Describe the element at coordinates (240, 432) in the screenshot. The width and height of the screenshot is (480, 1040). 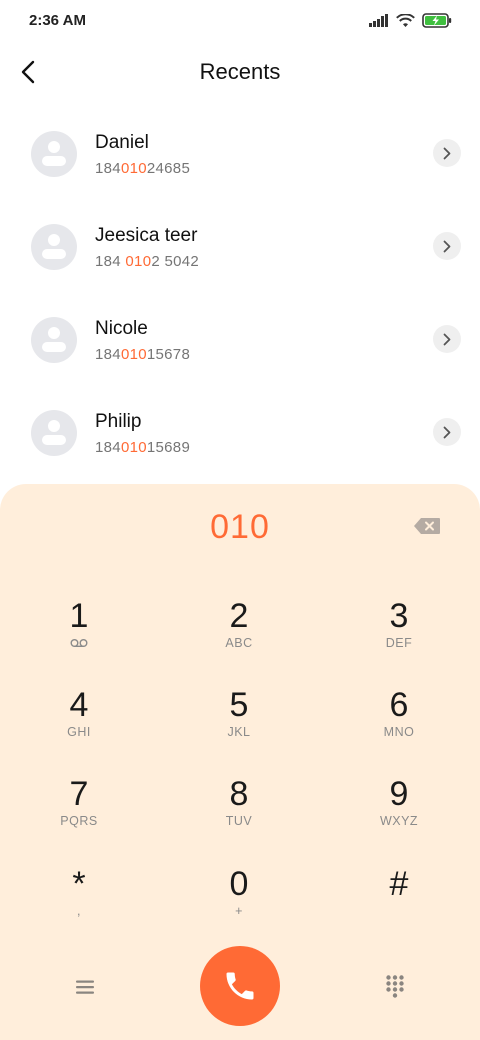
I see `contact-row: Philip 18401015689` at that location.